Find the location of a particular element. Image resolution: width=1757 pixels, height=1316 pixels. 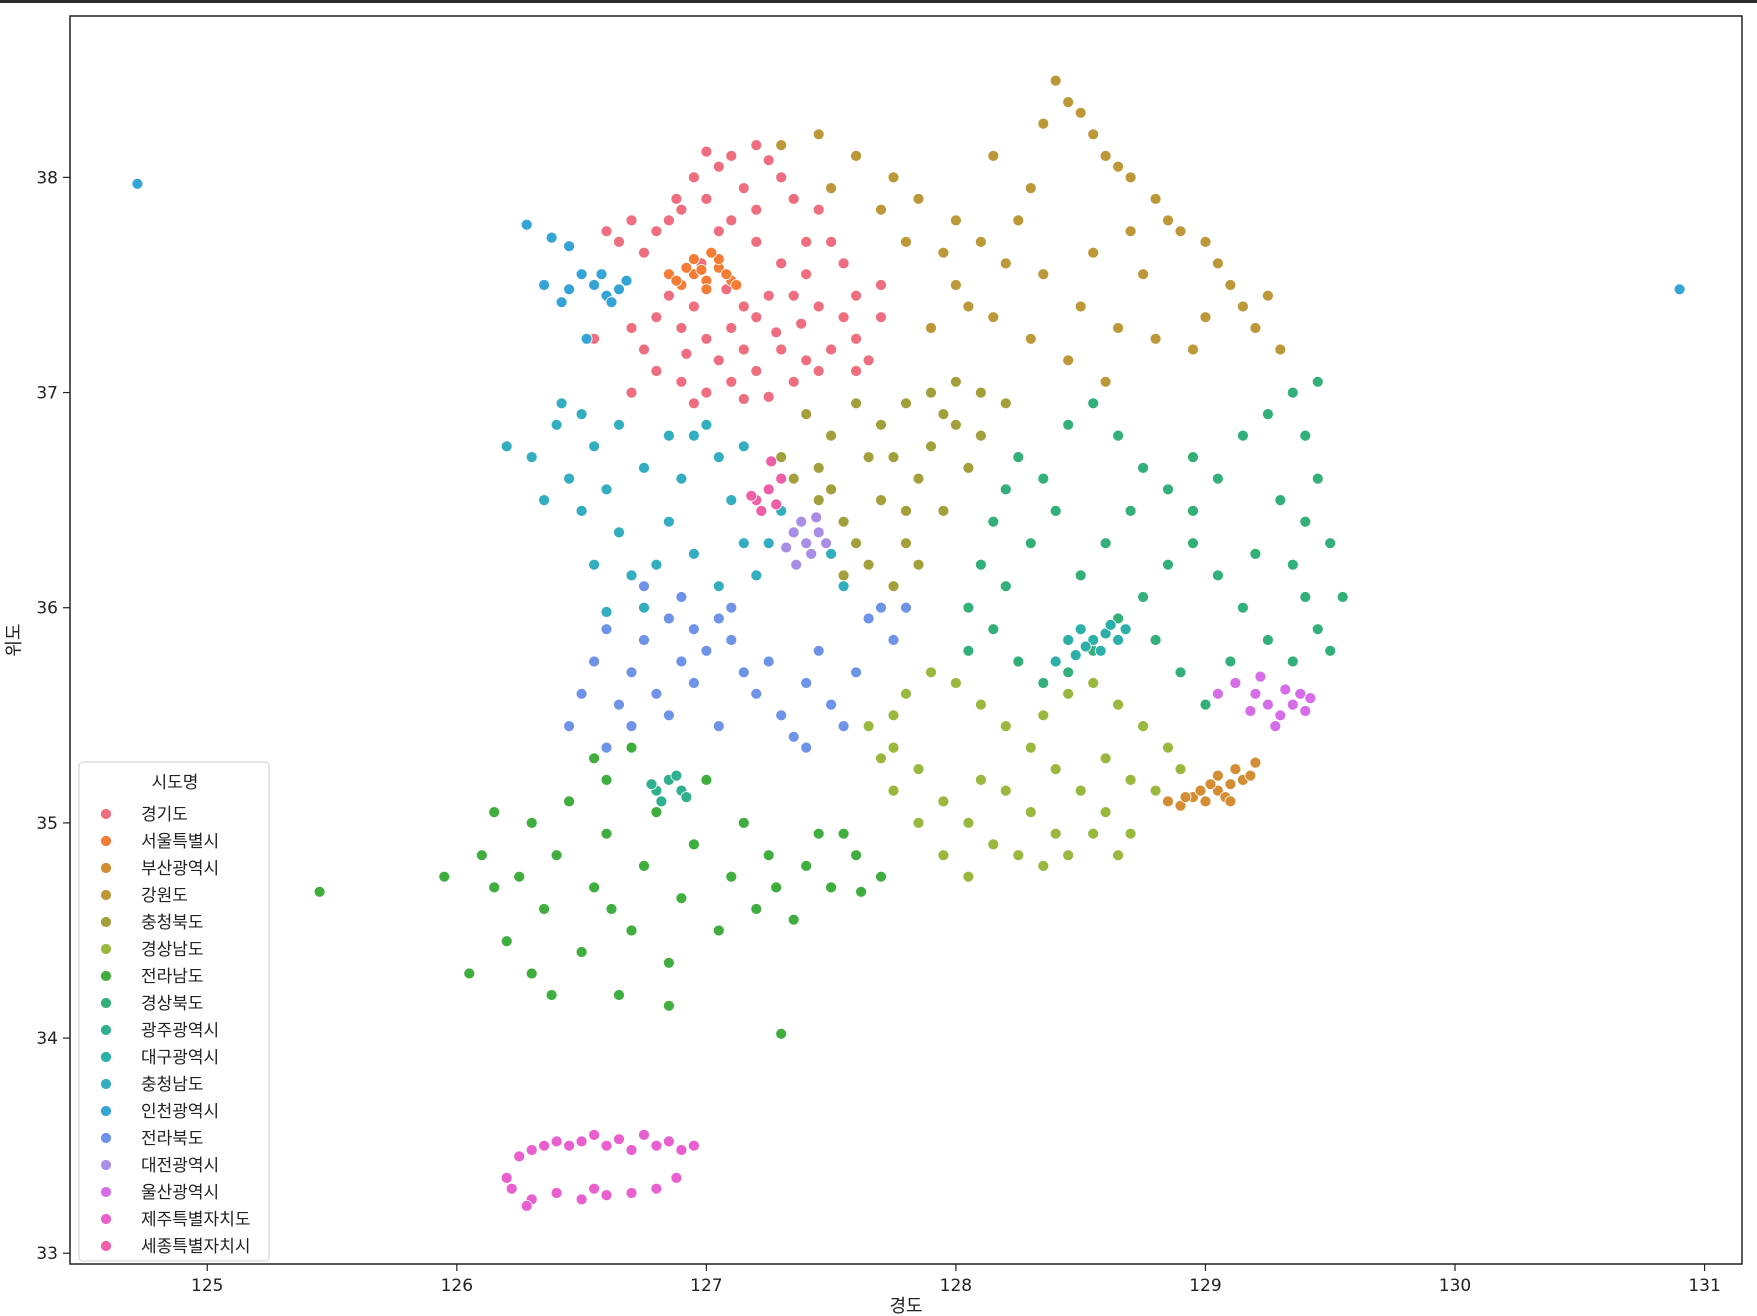

legend-label: 충청남도 is located at coordinates (172, 1085).